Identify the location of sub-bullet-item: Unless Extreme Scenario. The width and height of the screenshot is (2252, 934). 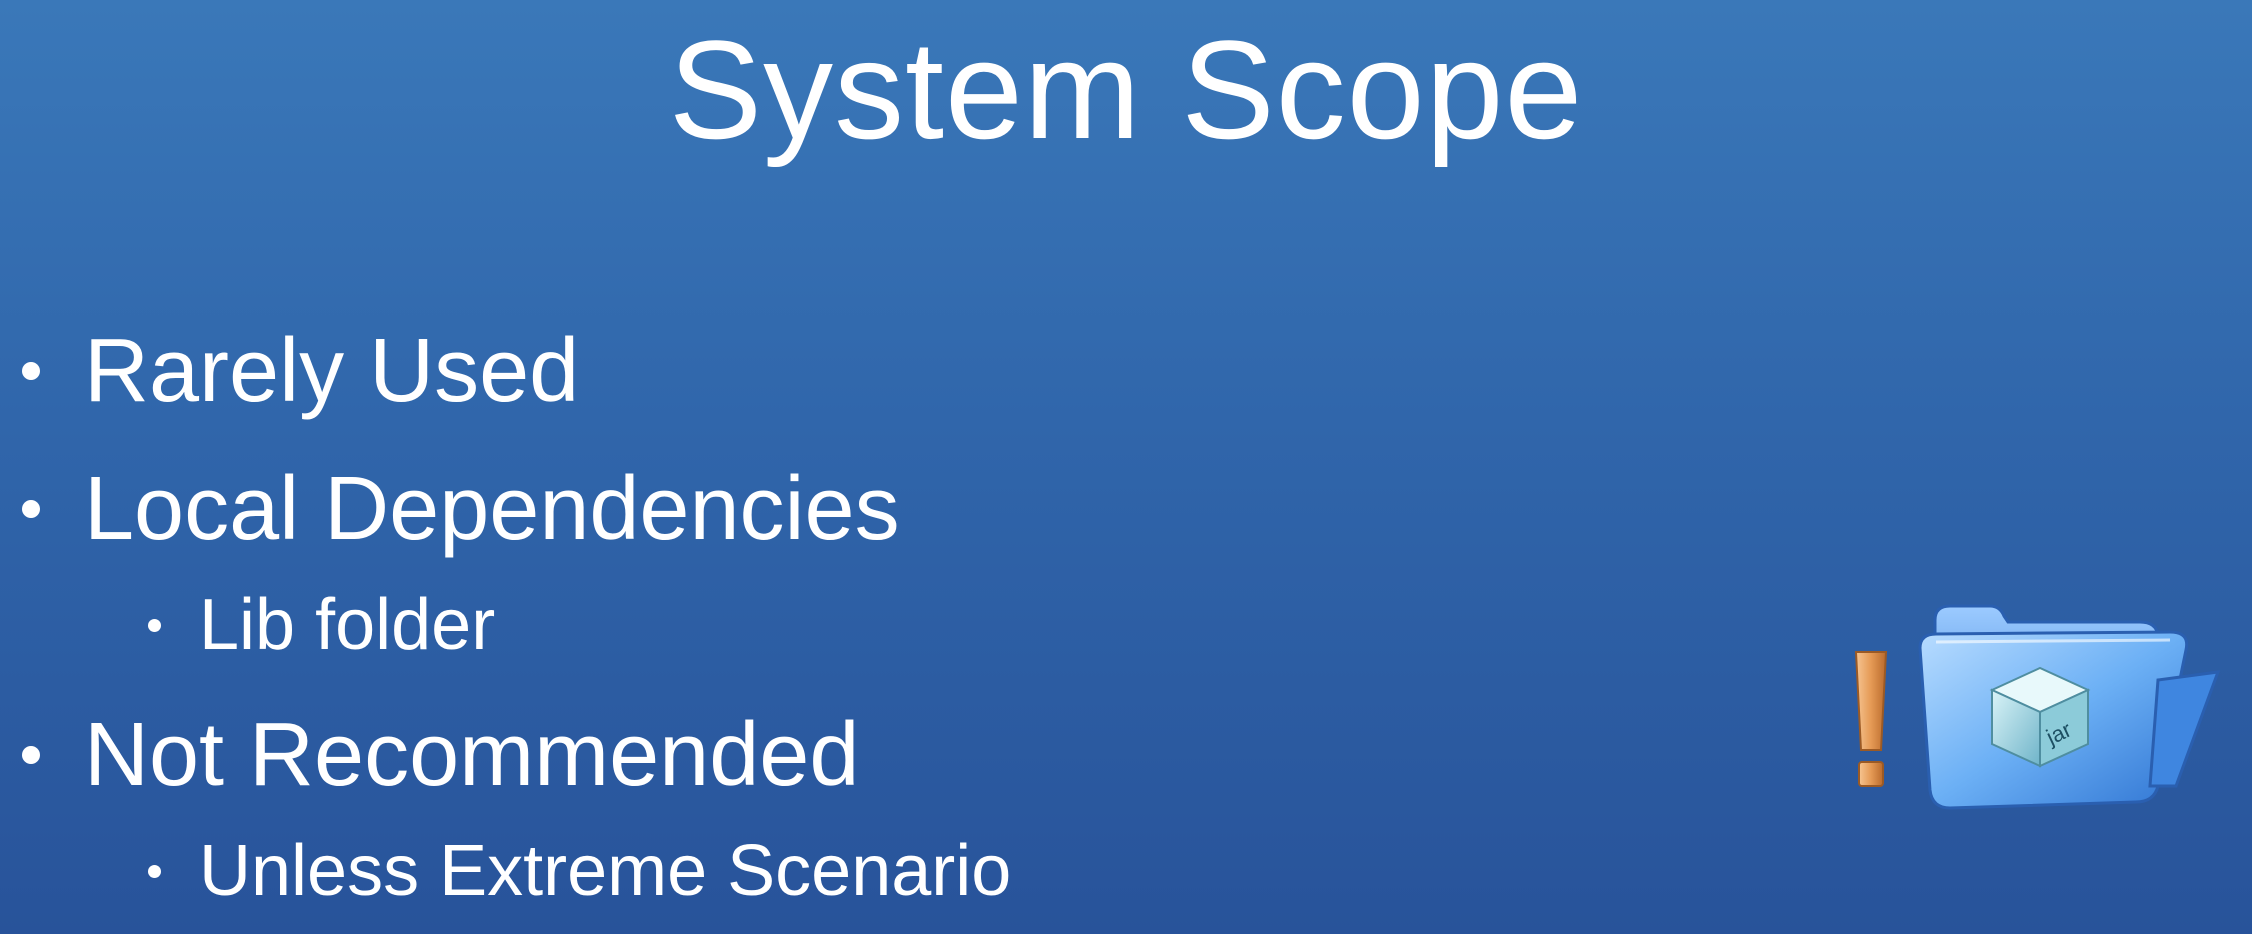
(579, 871).